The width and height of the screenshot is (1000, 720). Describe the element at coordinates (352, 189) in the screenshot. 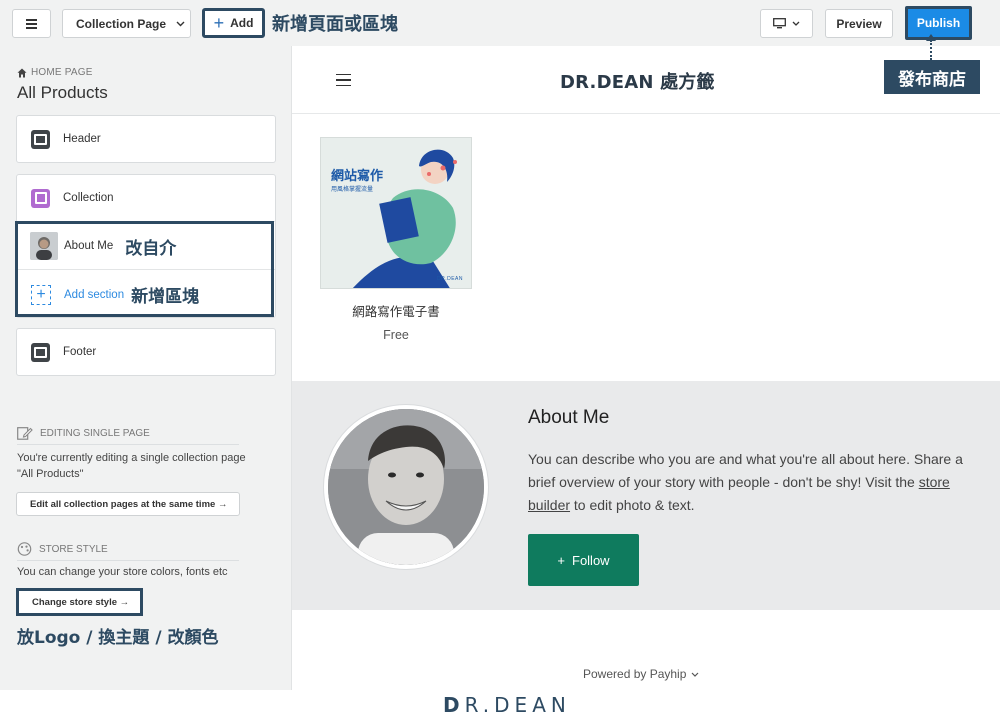

I see `cover-subtitle: 用風格掌握流量` at that location.